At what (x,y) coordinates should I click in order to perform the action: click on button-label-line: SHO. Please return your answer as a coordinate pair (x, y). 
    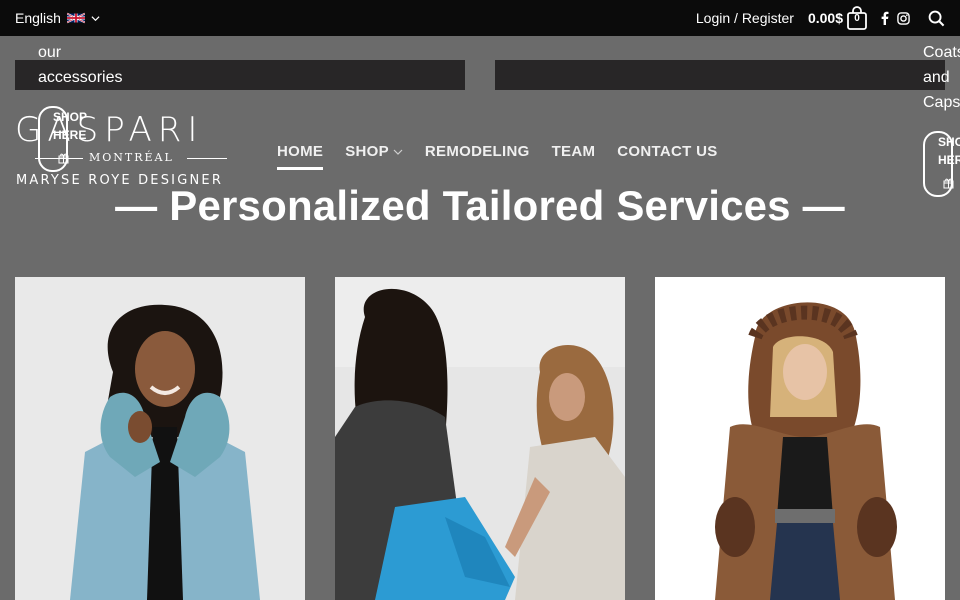
    Looking at the image, I should click on (949, 142).